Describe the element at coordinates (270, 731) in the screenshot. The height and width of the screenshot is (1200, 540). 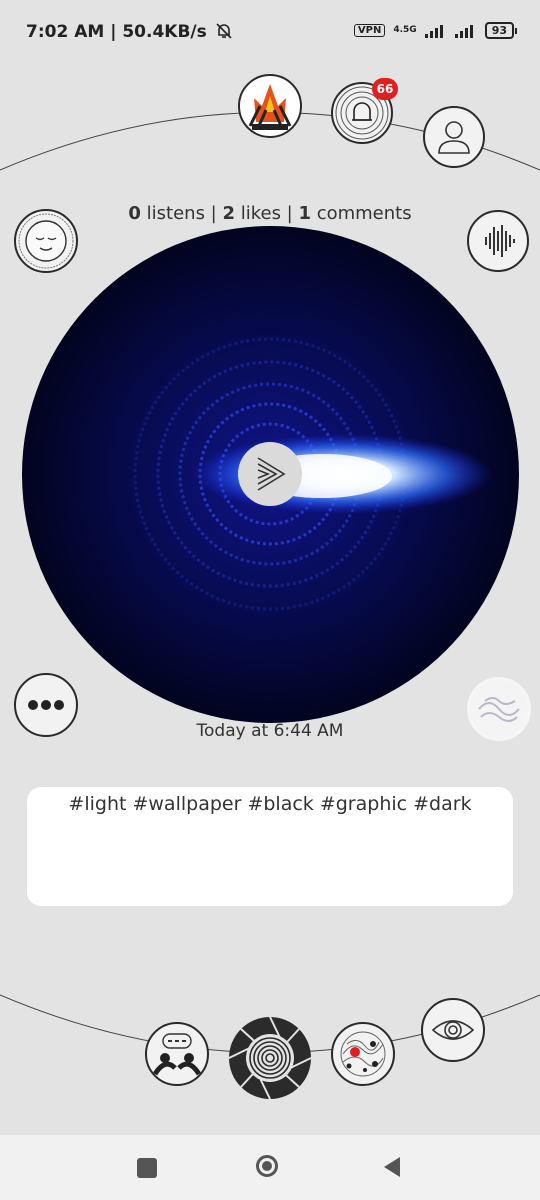
I see `post-timestamp: Today at 6:44 AM` at that location.